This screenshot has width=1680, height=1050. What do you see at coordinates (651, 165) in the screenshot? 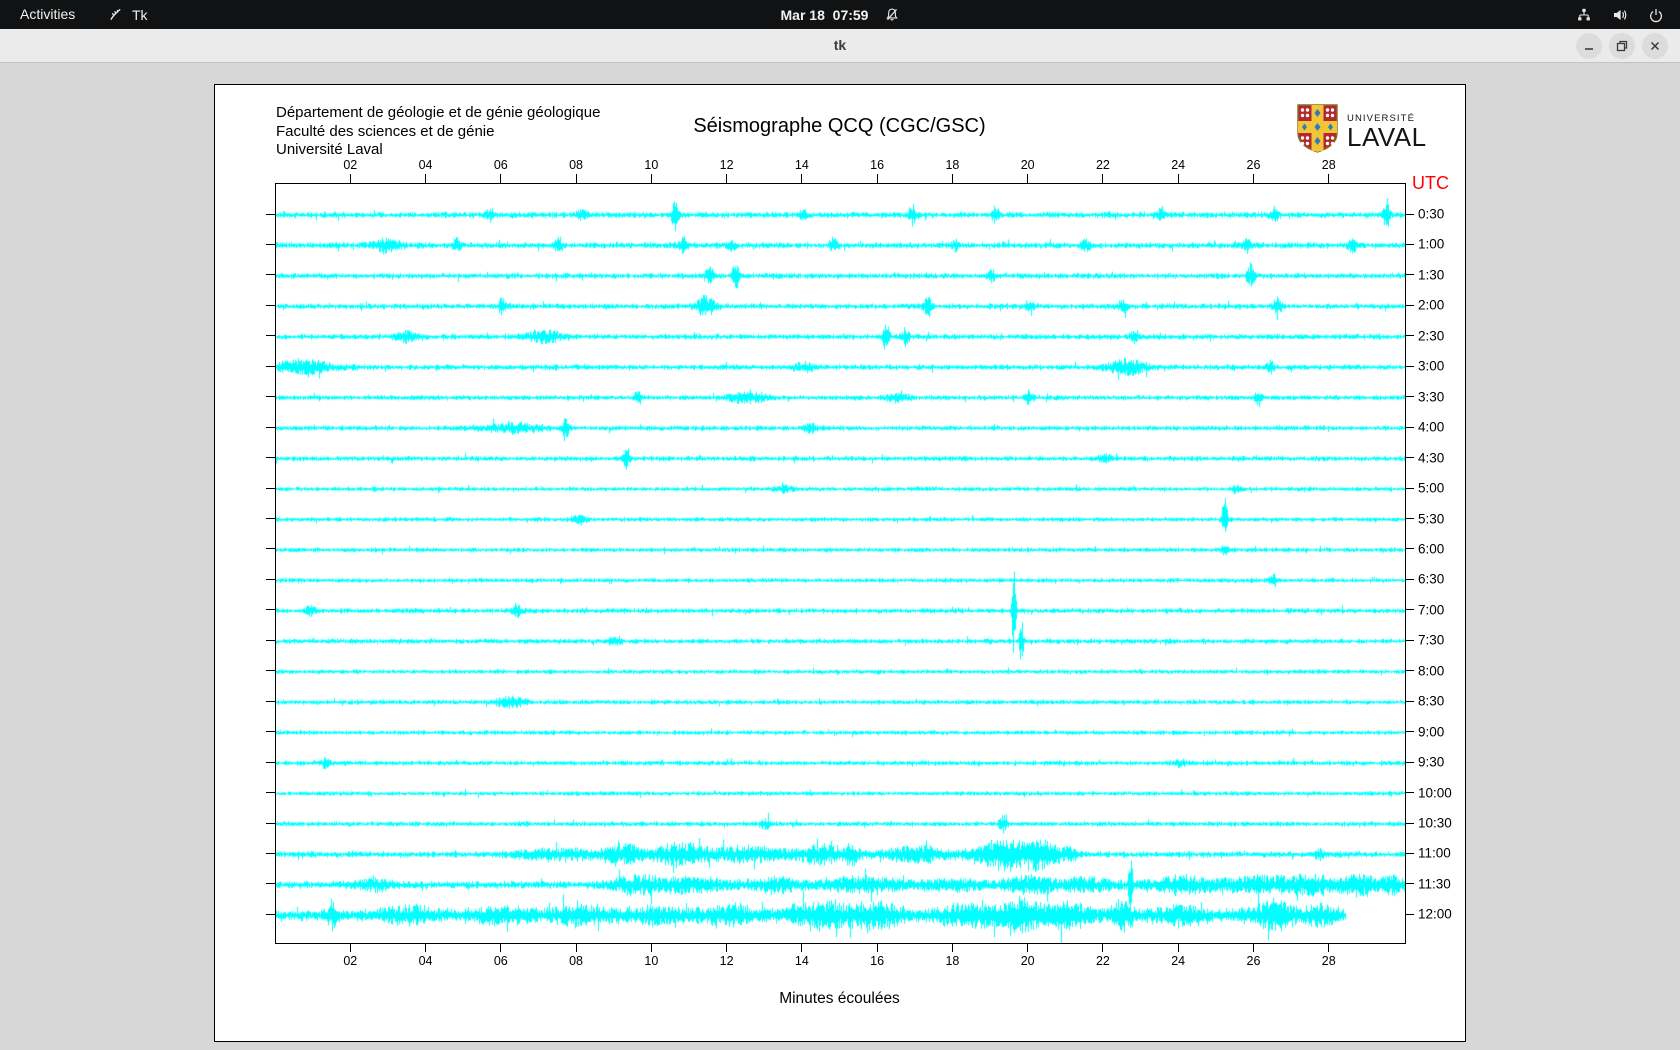
I see `x-tick-label-top: 10` at bounding box center [651, 165].